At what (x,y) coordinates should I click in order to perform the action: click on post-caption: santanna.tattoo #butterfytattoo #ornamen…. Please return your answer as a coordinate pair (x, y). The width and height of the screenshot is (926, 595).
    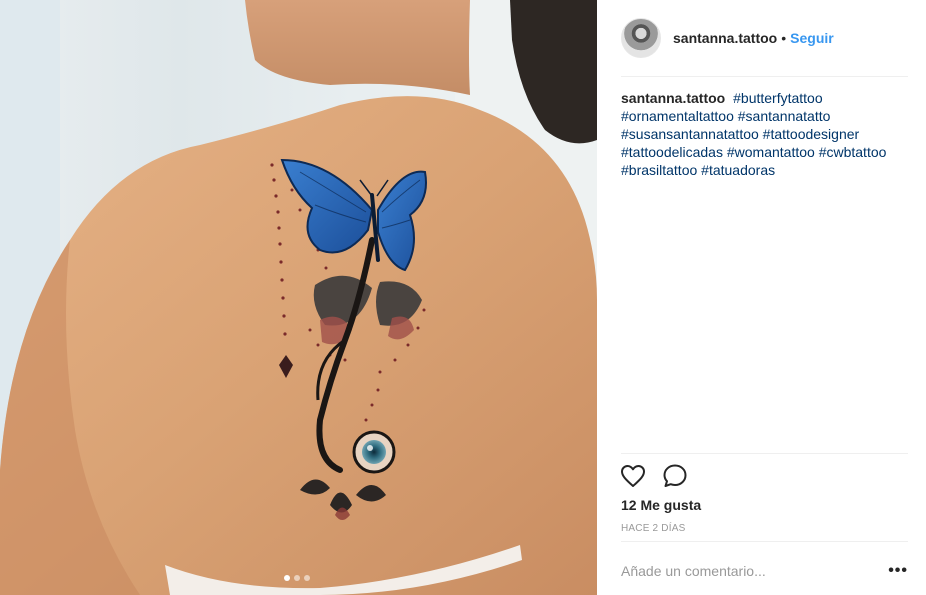
    Looking at the image, I should click on (766, 134).